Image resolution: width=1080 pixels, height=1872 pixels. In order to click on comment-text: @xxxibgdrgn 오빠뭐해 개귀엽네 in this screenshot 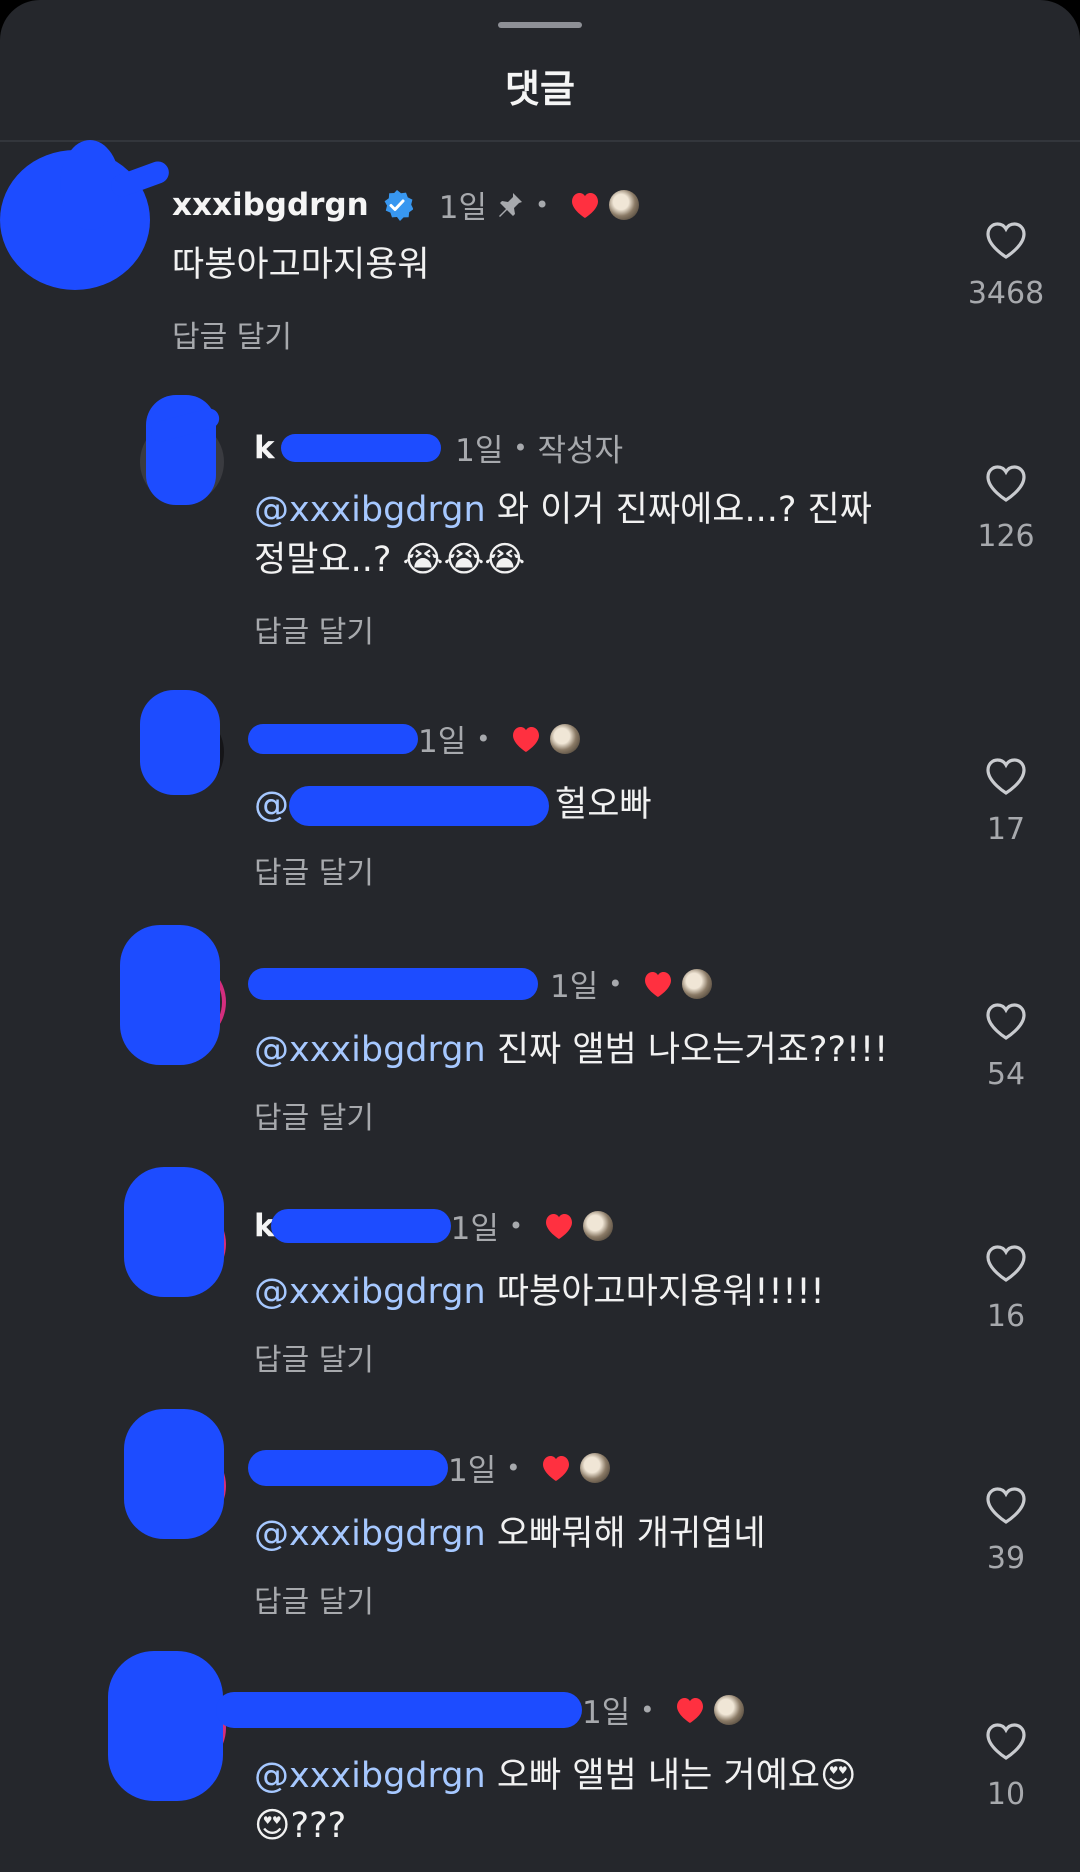, I will do `click(510, 1534)`.